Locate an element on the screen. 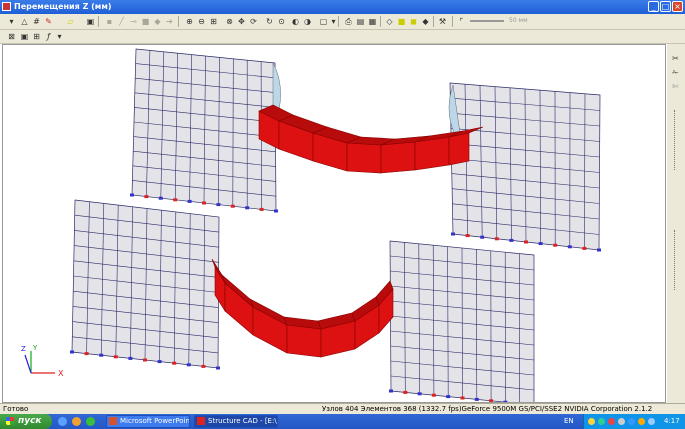  dropdown-arrow-icon: ▾ is located at coordinates (11, 21).